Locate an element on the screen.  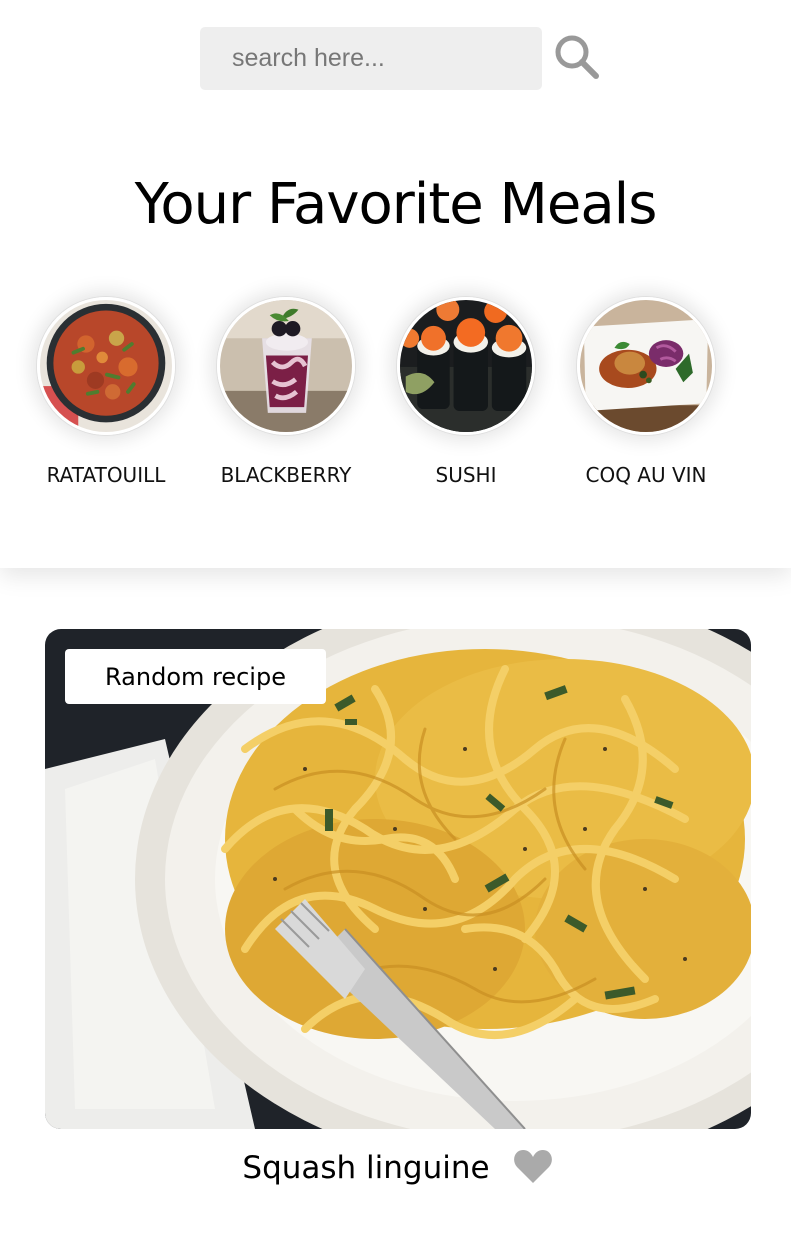
random-recipe-tag: Random recipe is located at coordinates (195, 676).